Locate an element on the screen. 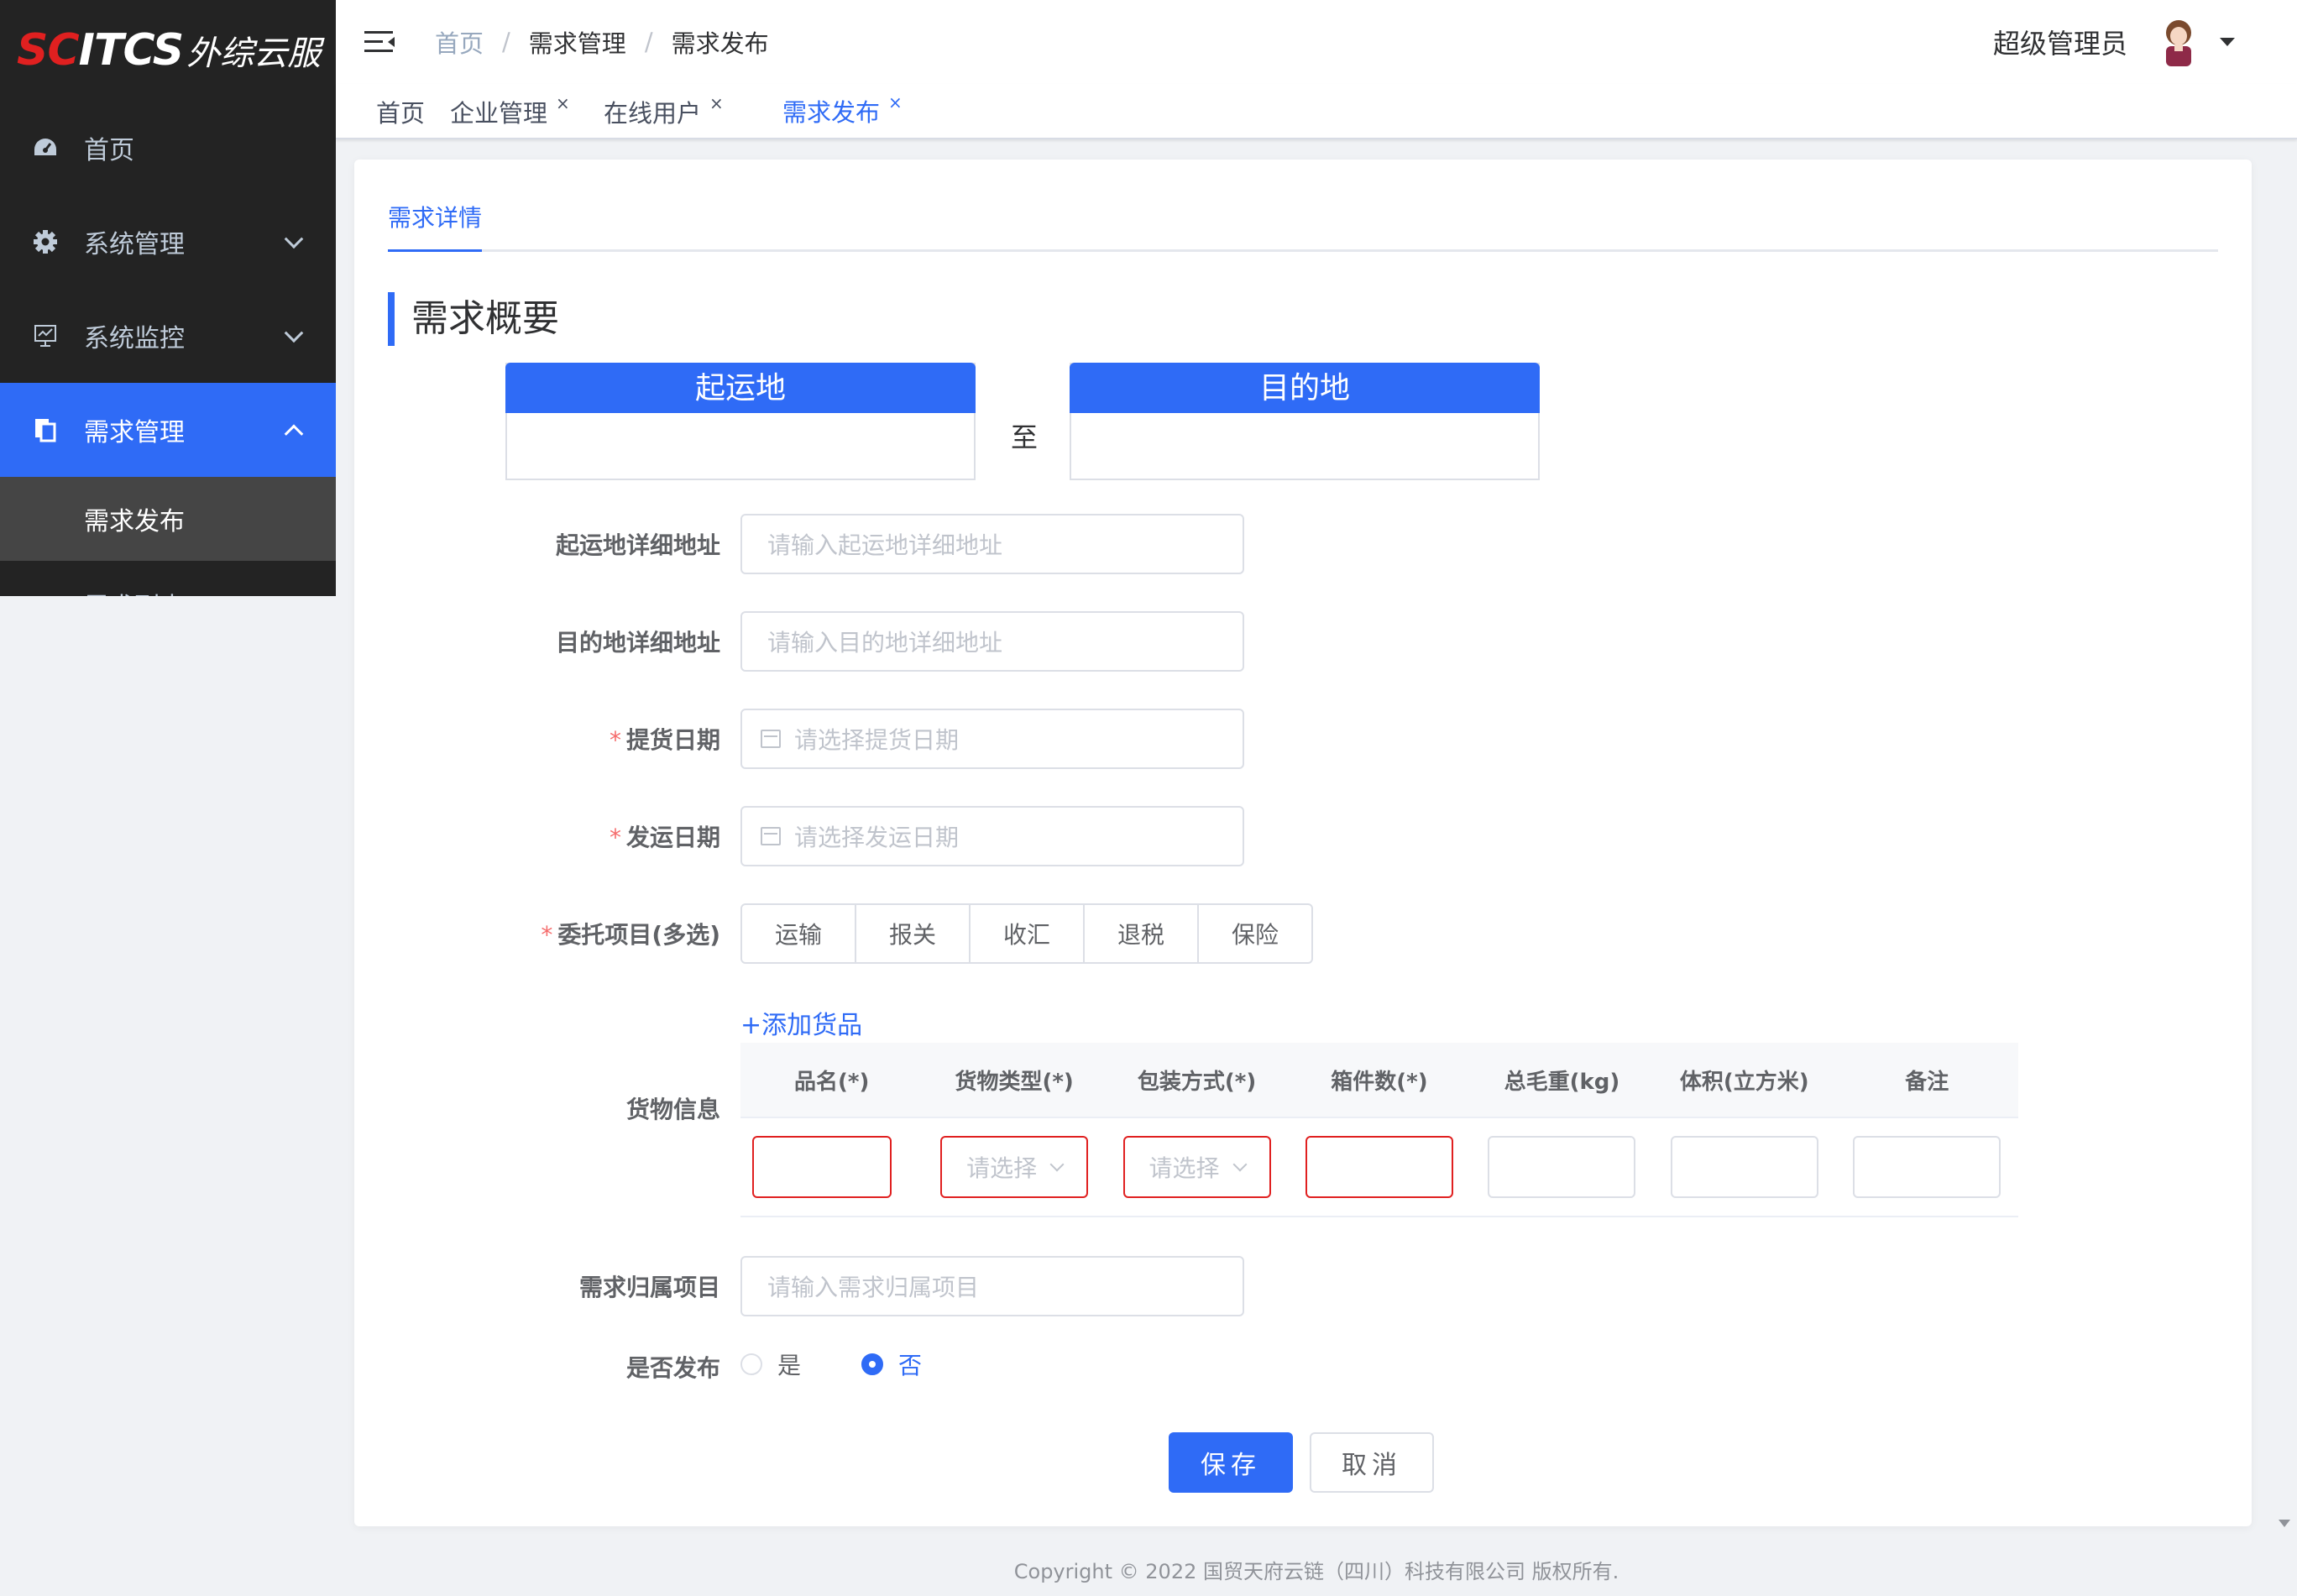 The height and width of the screenshot is (1596, 2297). form-row-services: * 委托项目(多选) 运输 报关 收汇 退税 保险 is located at coordinates (1303, 933).